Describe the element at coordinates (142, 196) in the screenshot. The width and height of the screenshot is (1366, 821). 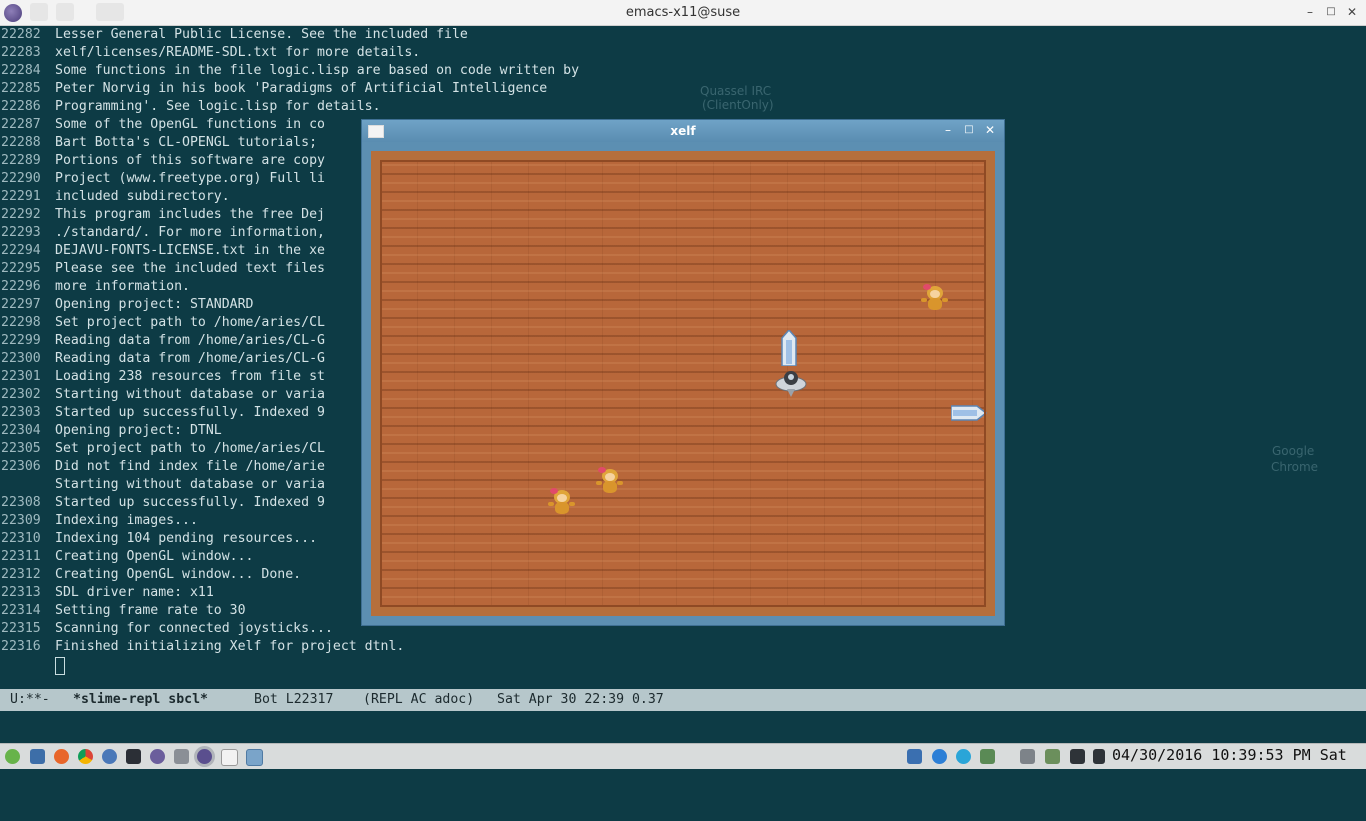
I see `line-text: included subdirectory.` at that location.